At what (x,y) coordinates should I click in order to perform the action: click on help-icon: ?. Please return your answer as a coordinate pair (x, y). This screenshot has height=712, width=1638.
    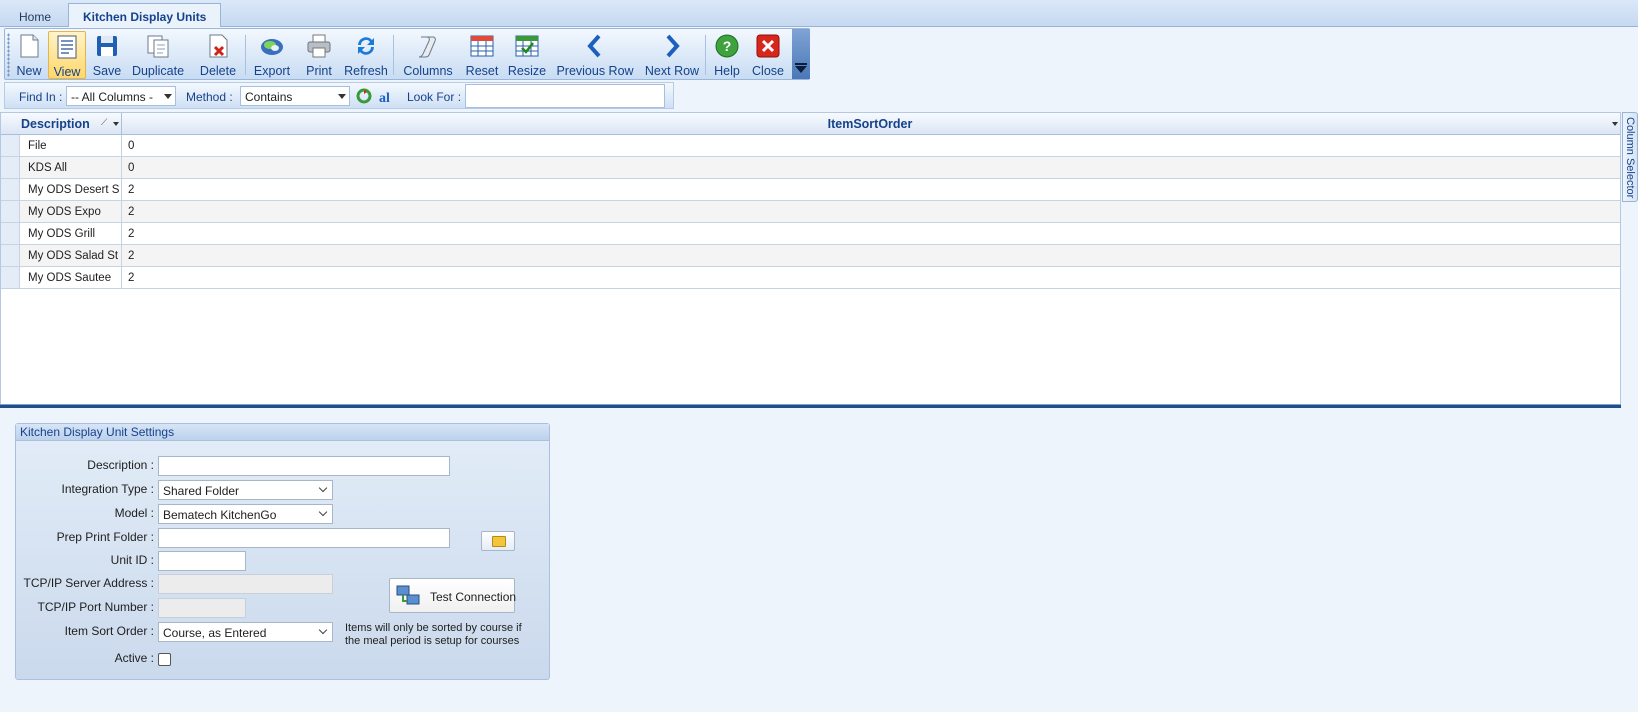
    Looking at the image, I should click on (727, 46).